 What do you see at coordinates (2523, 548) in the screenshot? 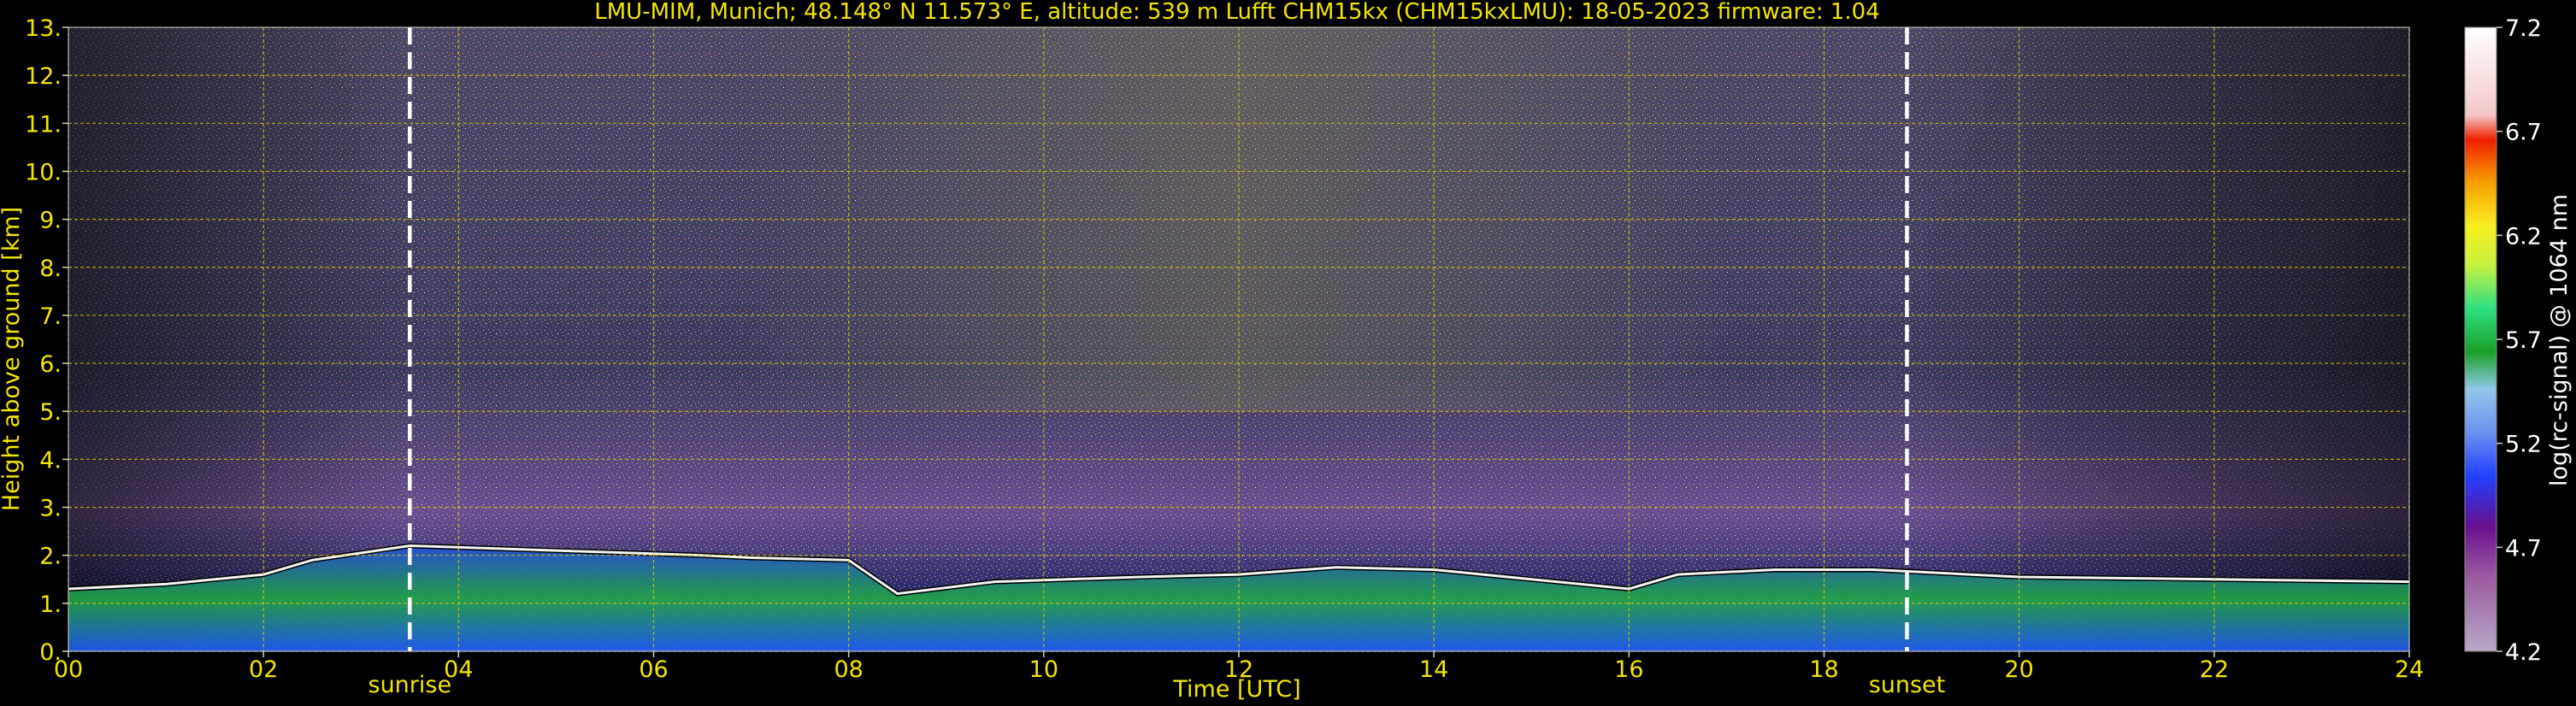
I see `colorbar-tick-label: 4.7` at bounding box center [2523, 548].